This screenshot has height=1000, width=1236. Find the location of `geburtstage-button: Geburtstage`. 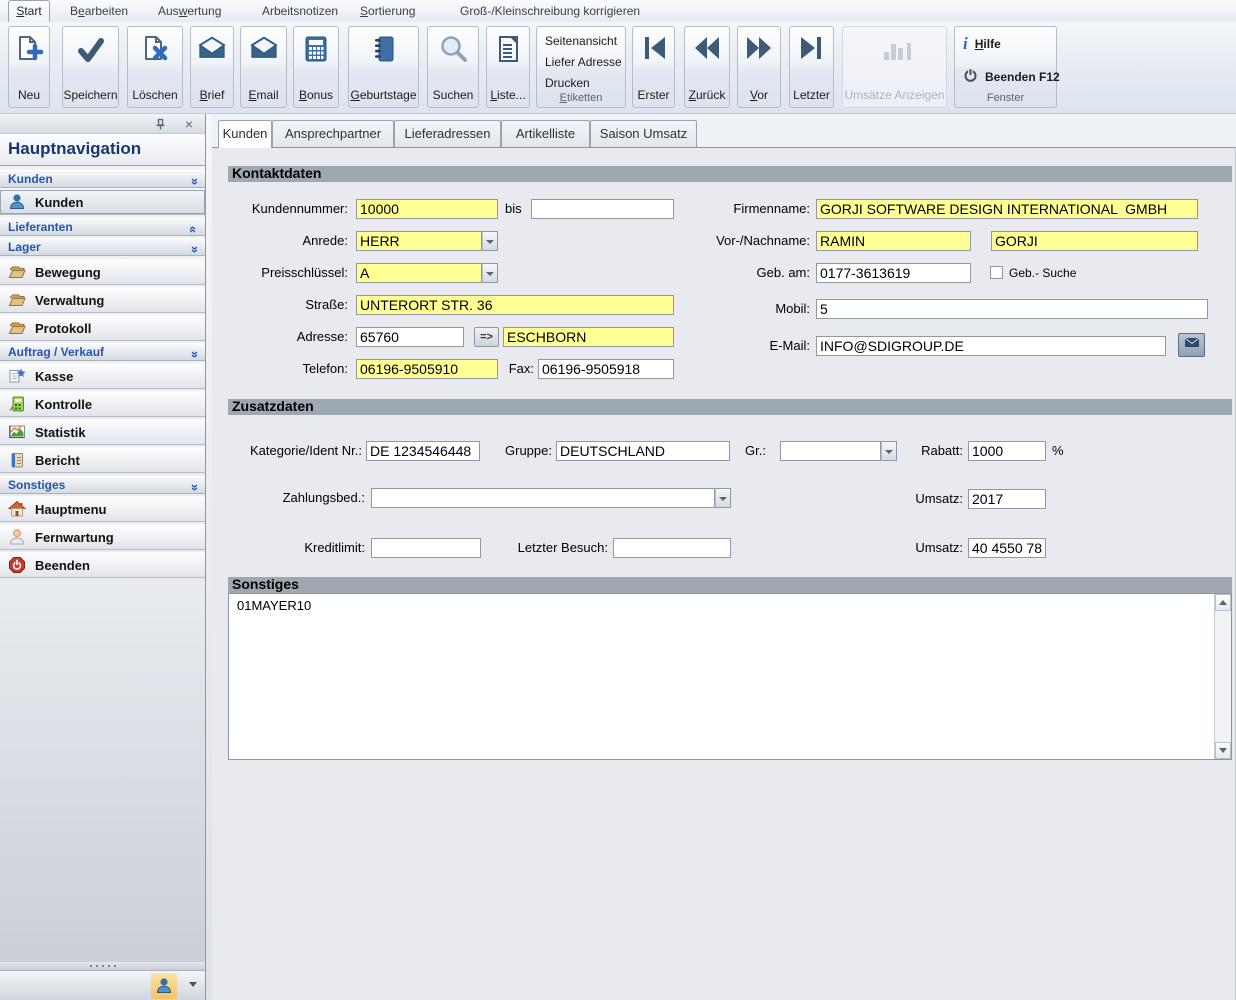

geburtstage-button: Geburtstage is located at coordinates (383, 67).